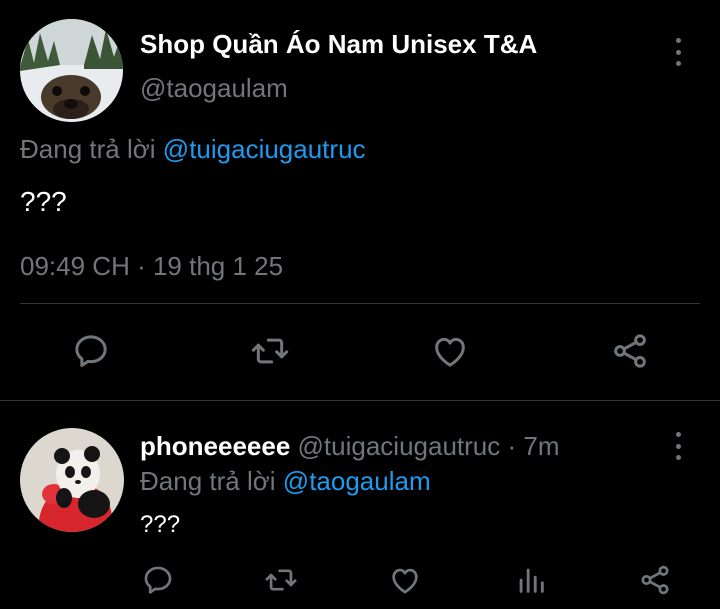 The image size is (720, 609). What do you see at coordinates (215, 446) in the screenshot?
I see `reply-tweet-display-name: phoneeeeee` at bounding box center [215, 446].